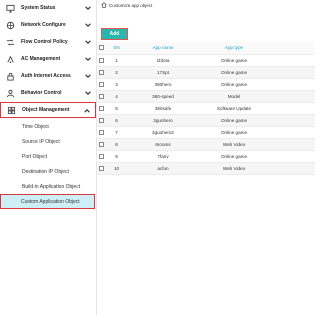 The image size is (320, 315). Describe the element at coordinates (292, 48) in the screenshot. I see `header-filler` at that location.